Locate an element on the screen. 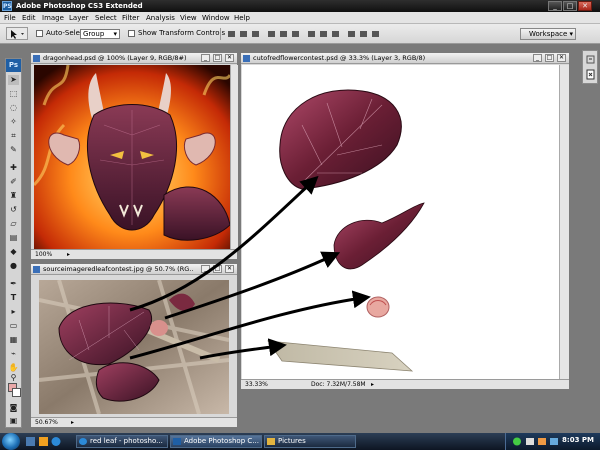 The width and height of the screenshot is (600, 450). security-icon is located at coordinates (542, 441).